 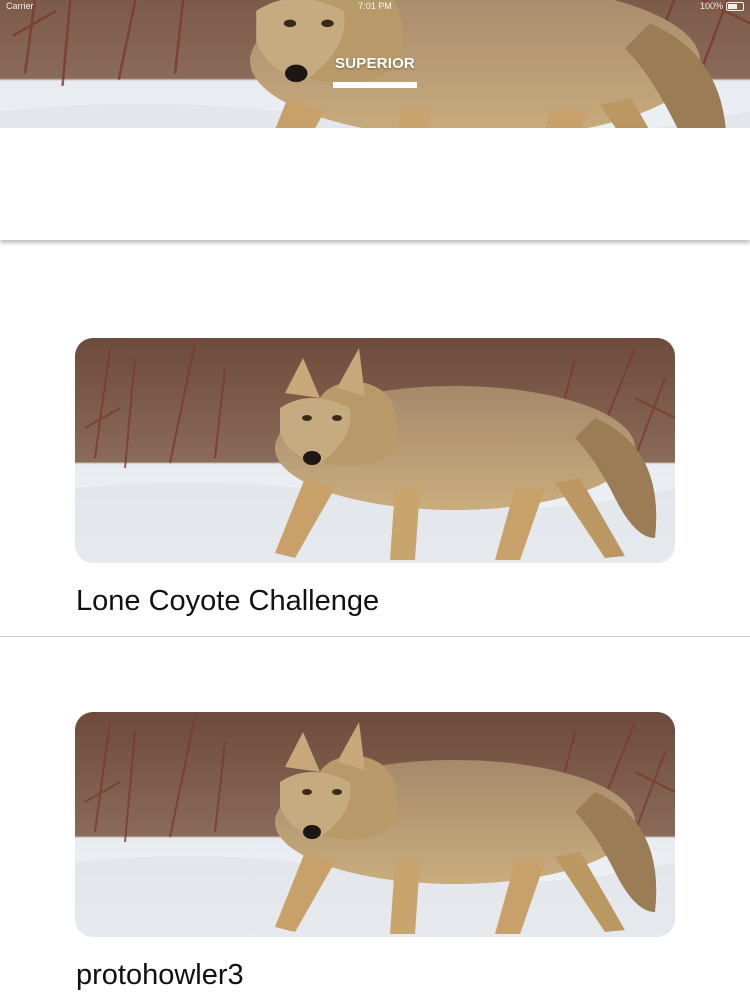 What do you see at coordinates (227, 601) in the screenshot?
I see `challenge-title: Lone Coyote Challenge` at bounding box center [227, 601].